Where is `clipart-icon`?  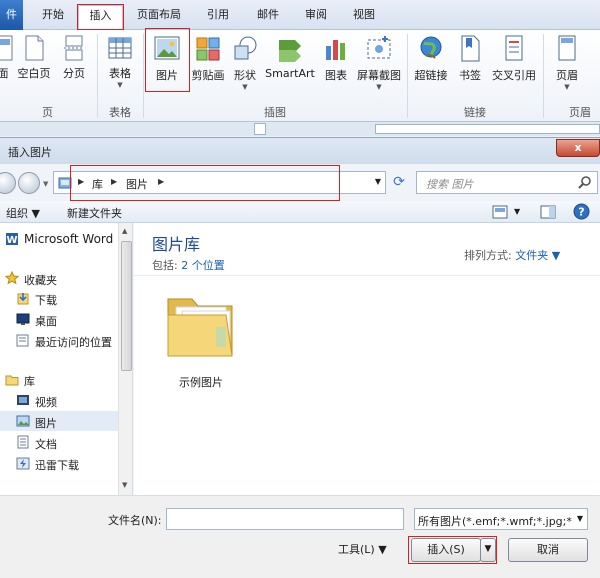
clipart-icon is located at coordinates (208, 49).